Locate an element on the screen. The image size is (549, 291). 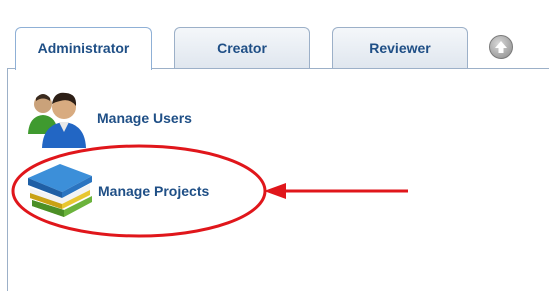
tab-creator: Creator is located at coordinates (242, 48).